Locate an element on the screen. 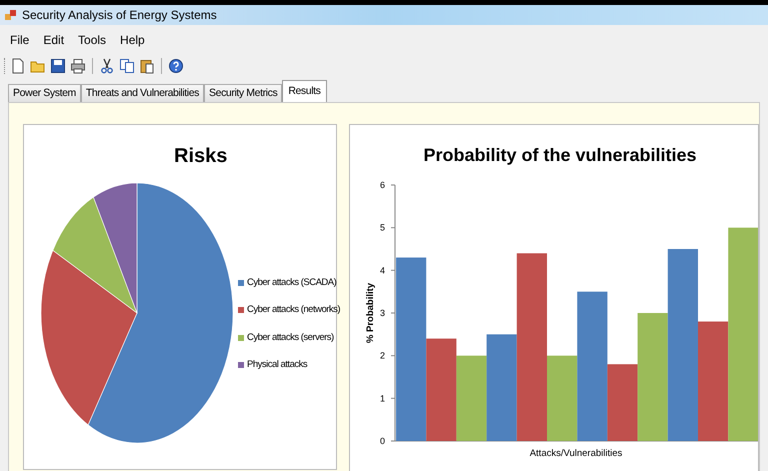 The height and width of the screenshot is (471, 768). axis-tick-label: 0 is located at coordinates (382, 441).